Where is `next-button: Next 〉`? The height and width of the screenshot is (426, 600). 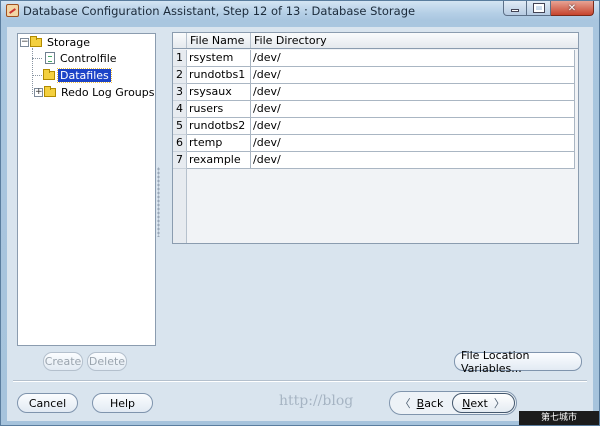 next-button: Next 〉 is located at coordinates (483, 403).